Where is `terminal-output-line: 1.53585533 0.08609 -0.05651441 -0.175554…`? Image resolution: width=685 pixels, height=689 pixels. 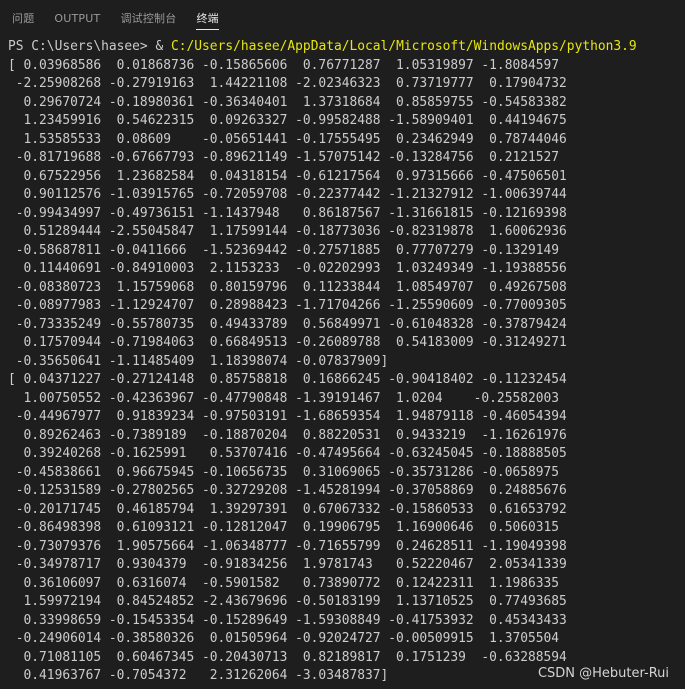
terminal-output-line: 1.53585533 0.08609 -0.05651441 -0.175554… is located at coordinates (287, 139).